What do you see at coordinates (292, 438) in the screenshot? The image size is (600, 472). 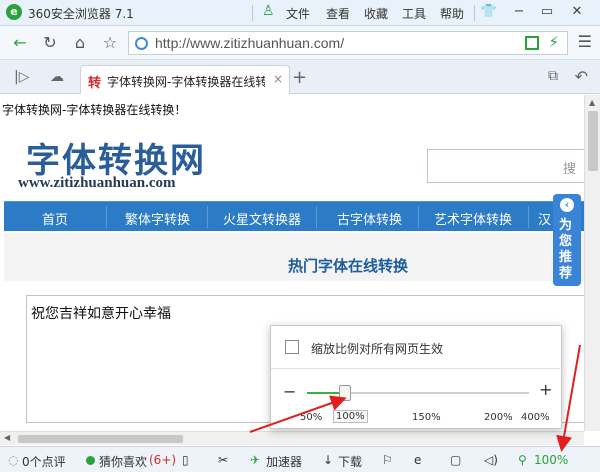 I see `horizontal-scrollbar: ◀` at bounding box center [292, 438].